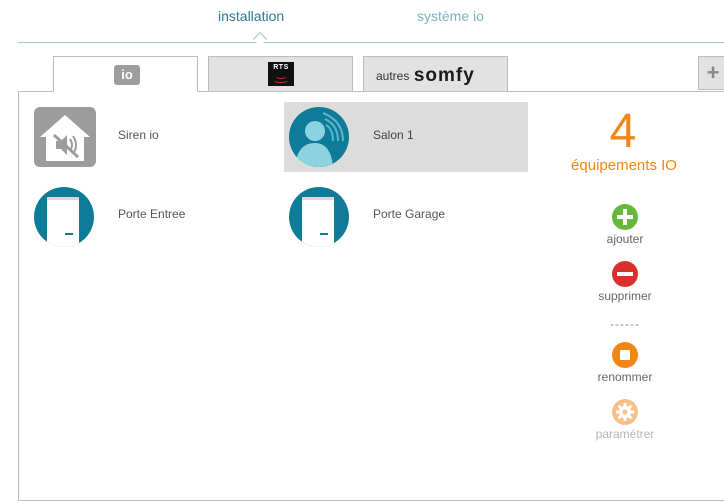 This screenshot has height=503, width=724. Describe the element at coordinates (371, 42) in the screenshot. I see `nav-divider` at that location.